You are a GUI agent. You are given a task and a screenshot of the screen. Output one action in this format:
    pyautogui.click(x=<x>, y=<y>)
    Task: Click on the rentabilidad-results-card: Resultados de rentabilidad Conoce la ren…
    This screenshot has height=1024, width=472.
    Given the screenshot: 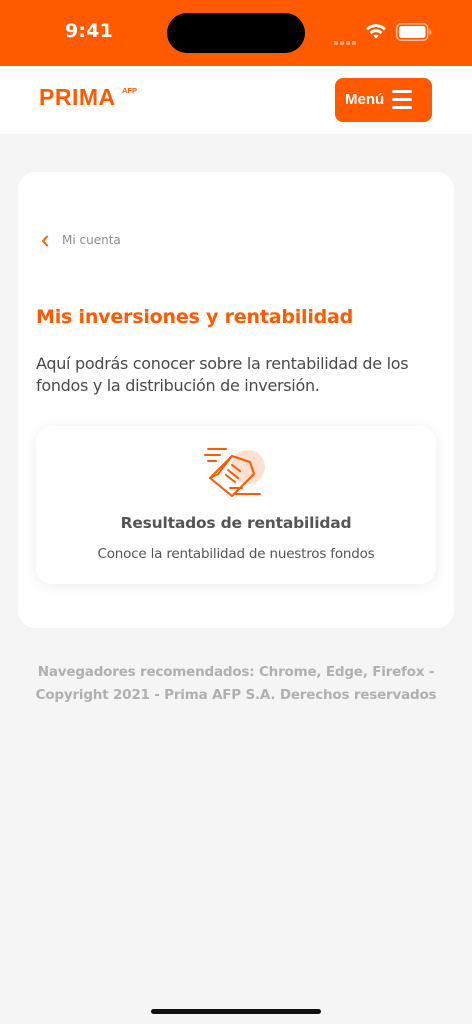 What is the action you would take?
    pyautogui.click(x=236, y=505)
    